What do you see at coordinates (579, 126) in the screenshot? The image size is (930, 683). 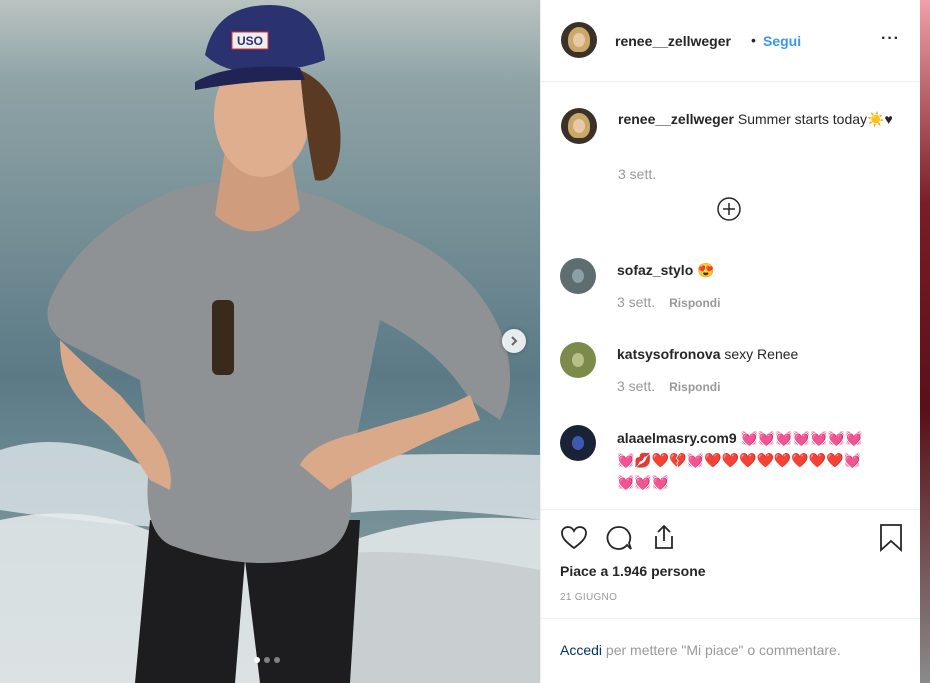 I see `caption-avatar` at bounding box center [579, 126].